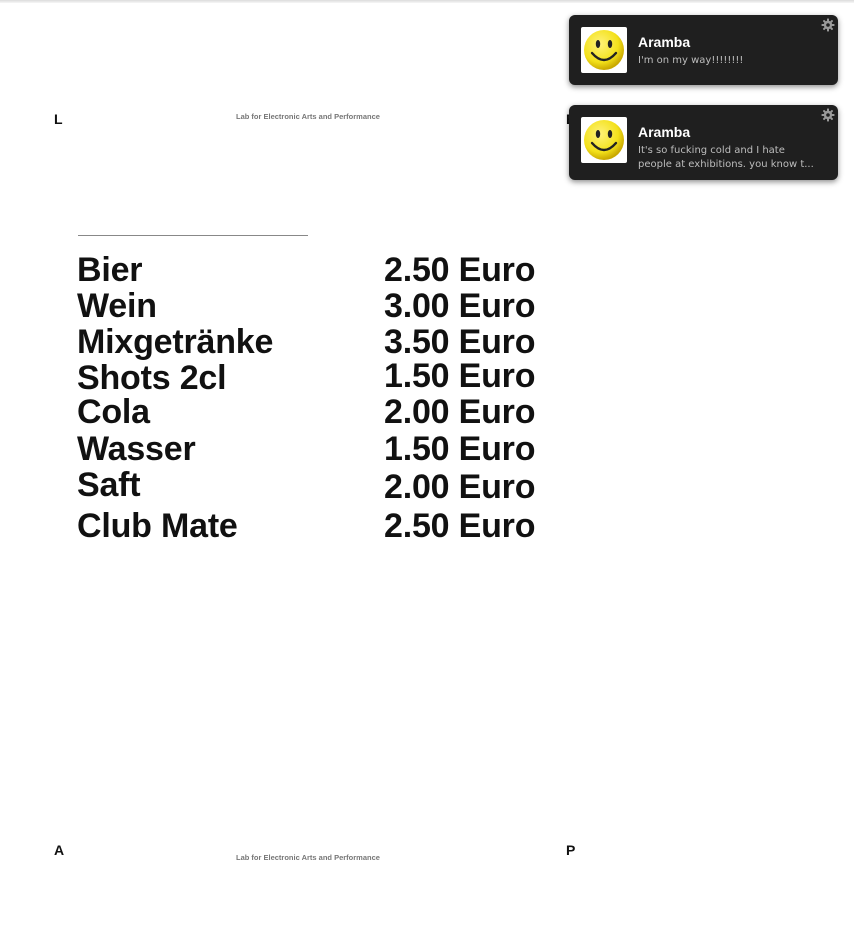 This screenshot has height=938, width=854. Describe the element at coordinates (157, 526) in the screenshot. I see `menu-item-name: Club Mate` at that location.